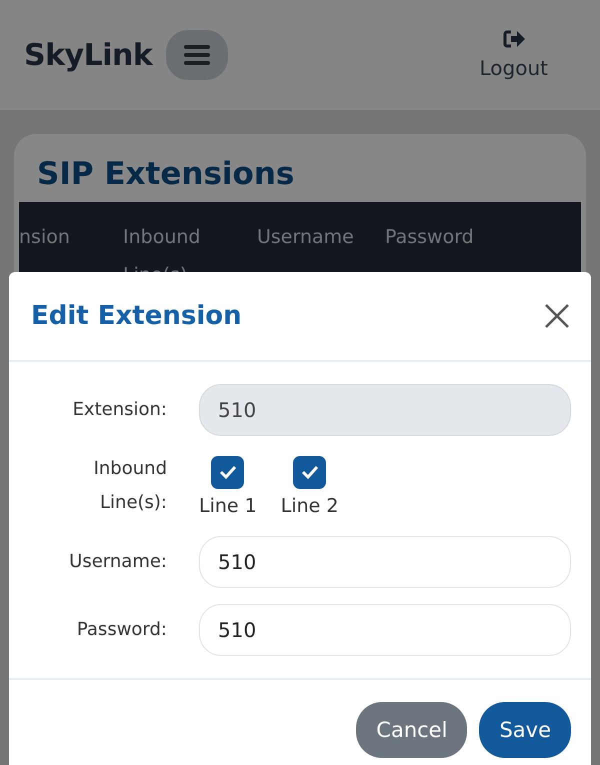  What do you see at coordinates (513, 39) in the screenshot?
I see `logout-icon` at bounding box center [513, 39].